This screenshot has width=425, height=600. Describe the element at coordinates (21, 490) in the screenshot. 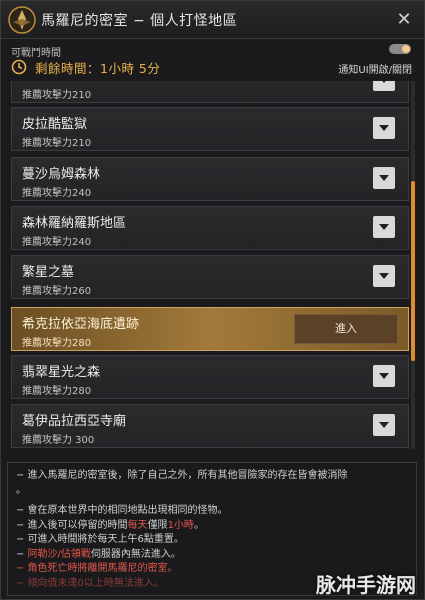

I see `note-line: 。` at that location.